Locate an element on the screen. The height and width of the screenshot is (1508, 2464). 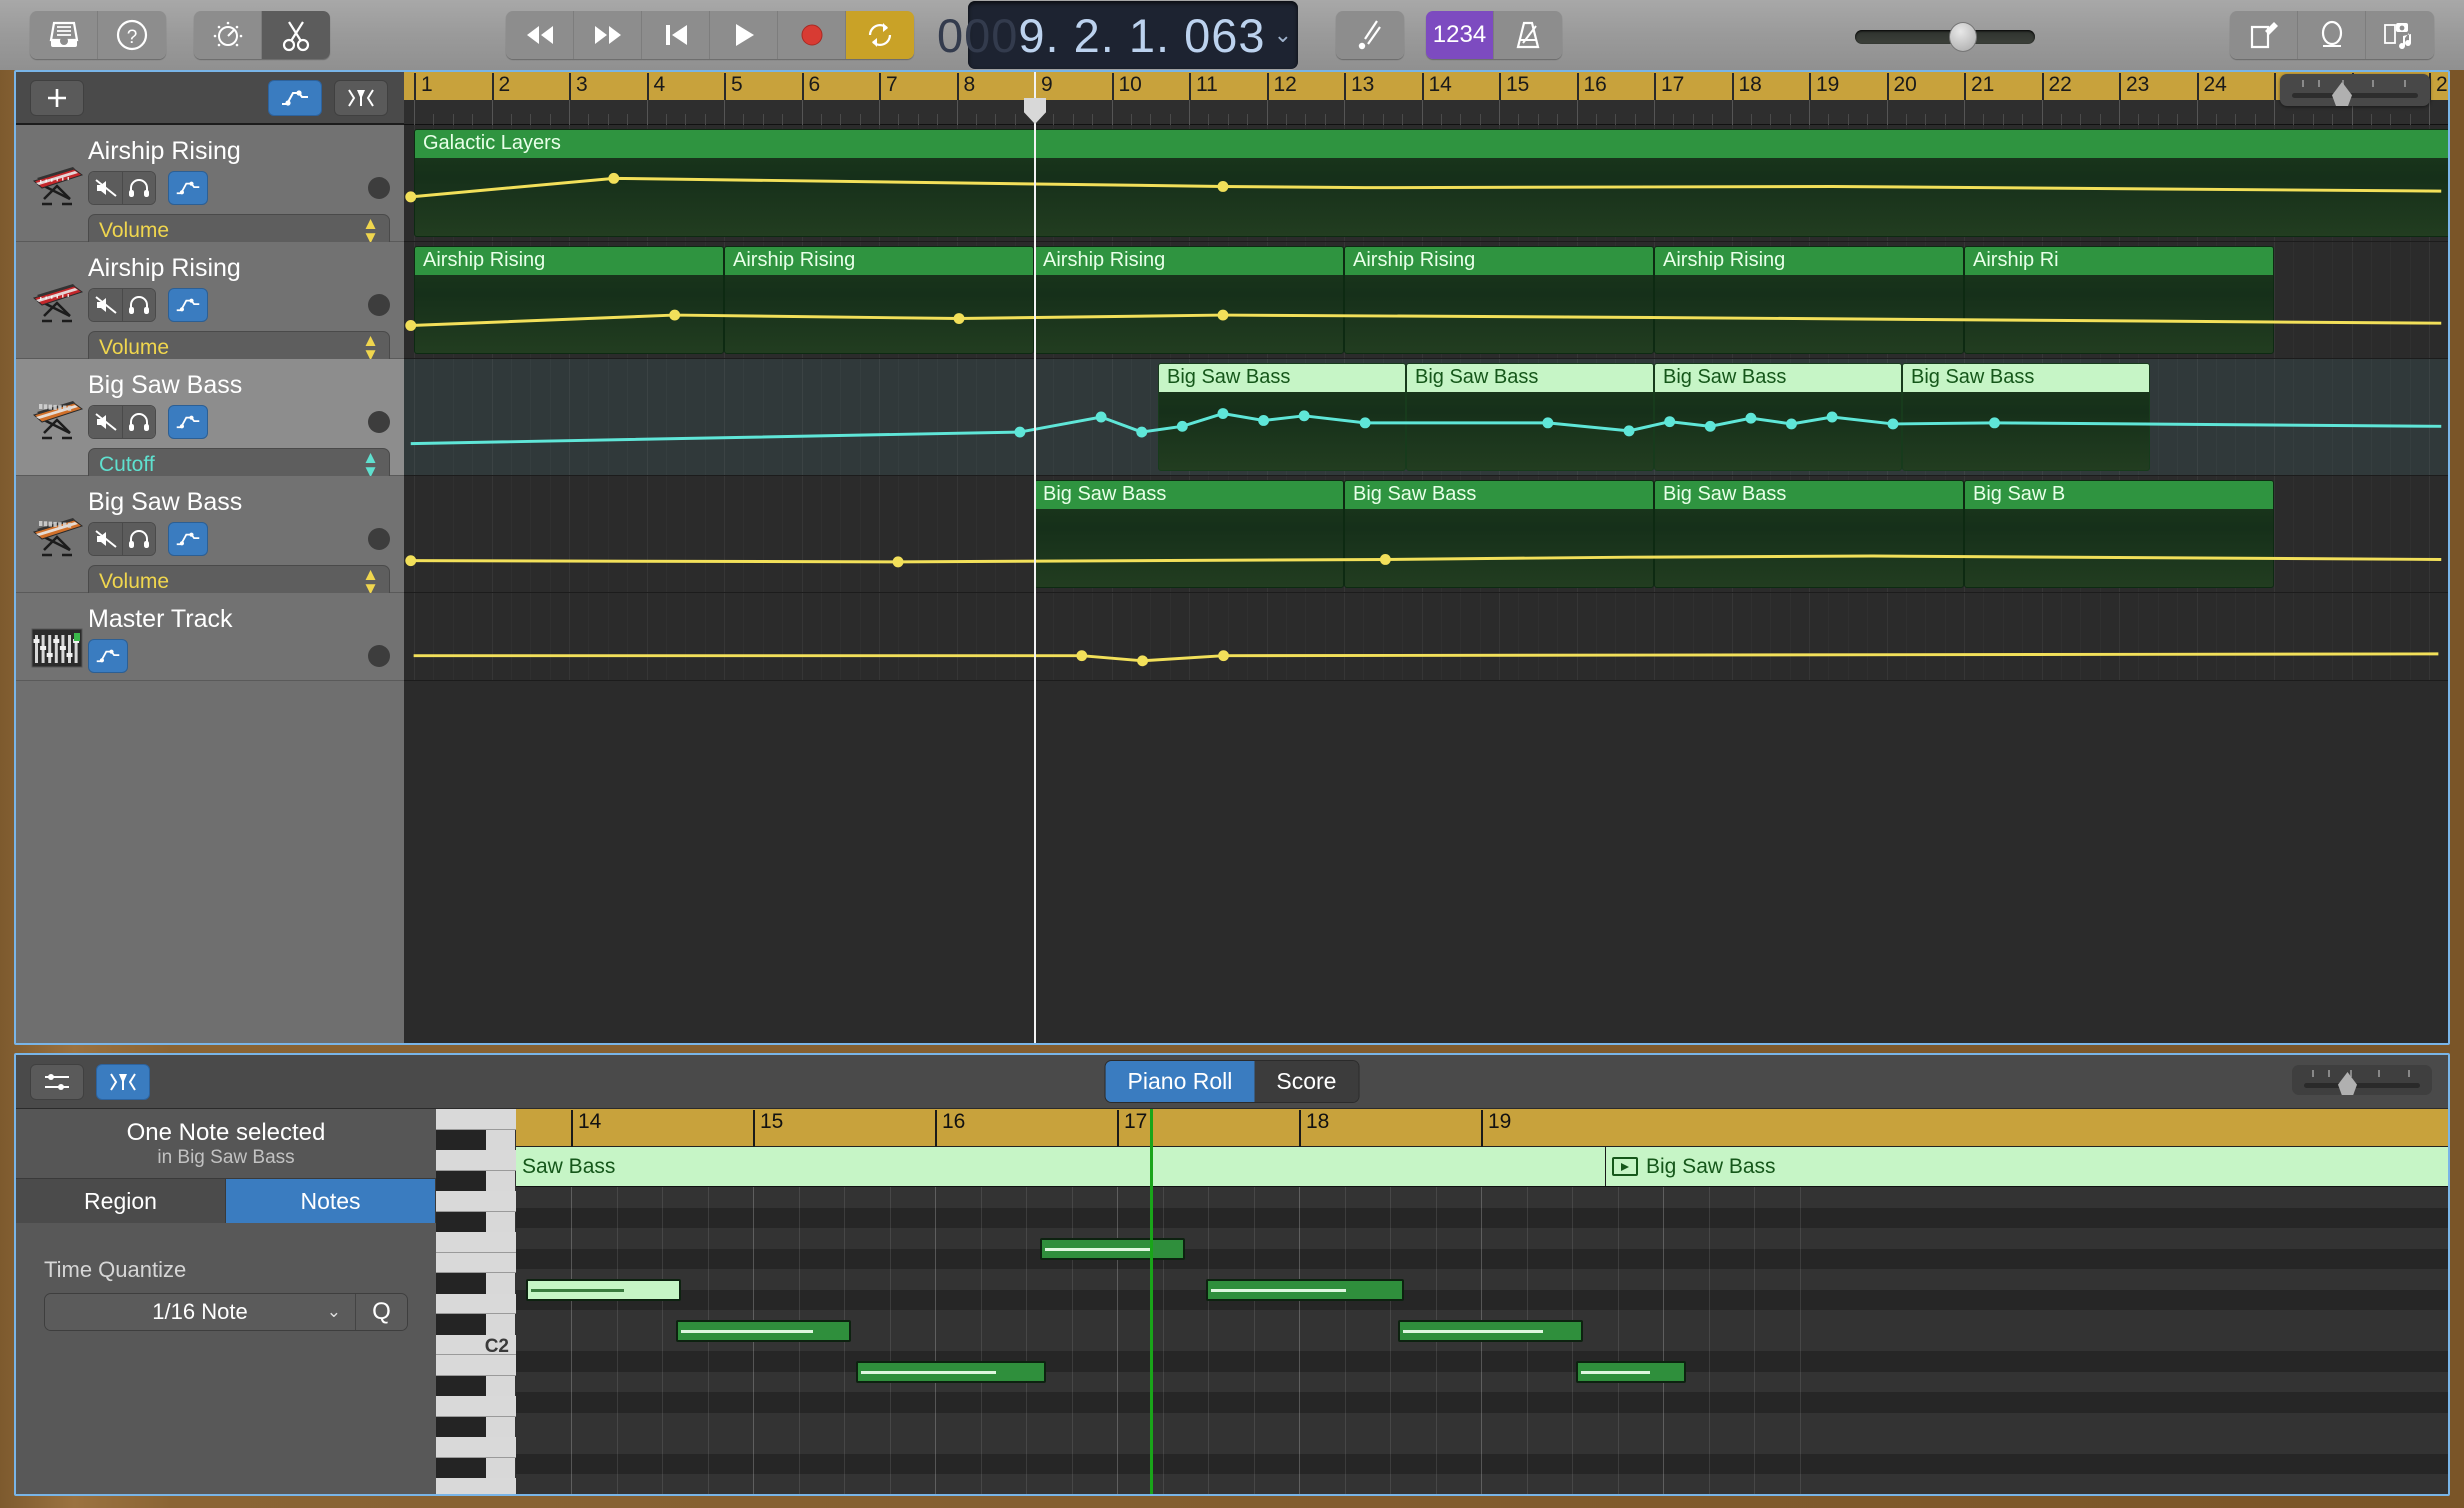
region: Big Saw B is located at coordinates (2119, 534).